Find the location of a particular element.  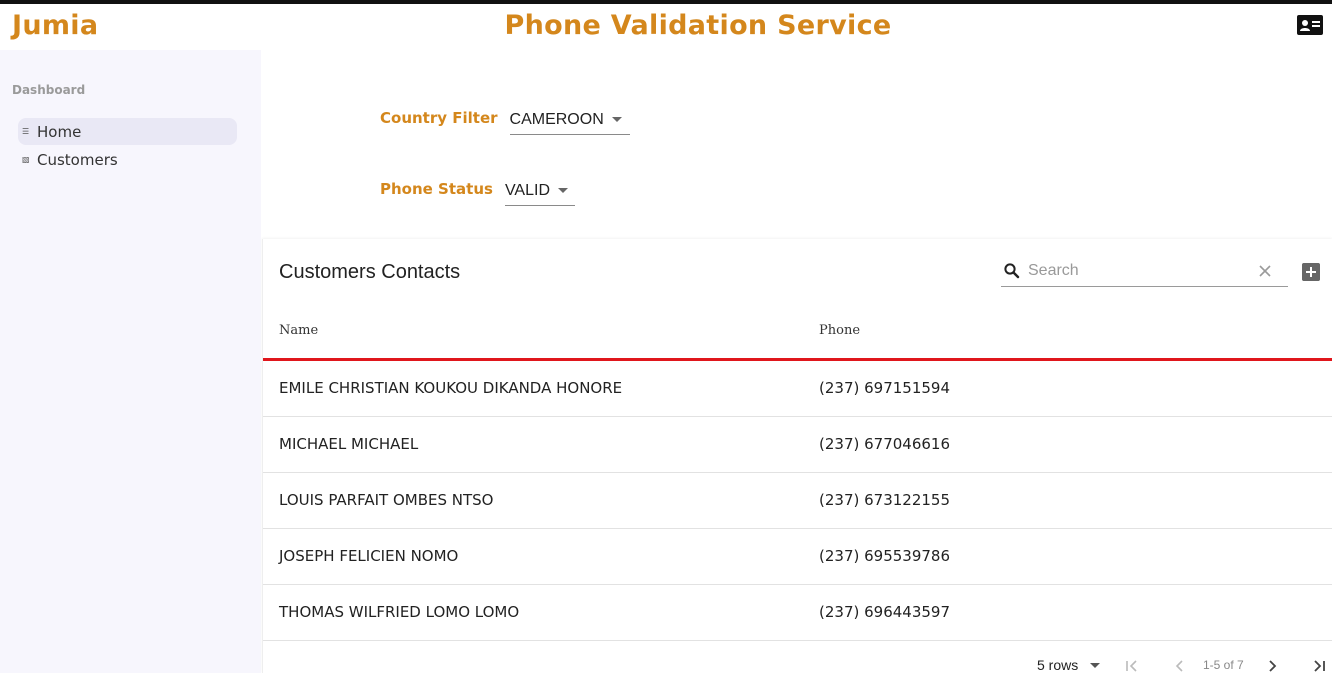

page-title: Phone Validation Service is located at coordinates (698, 25).